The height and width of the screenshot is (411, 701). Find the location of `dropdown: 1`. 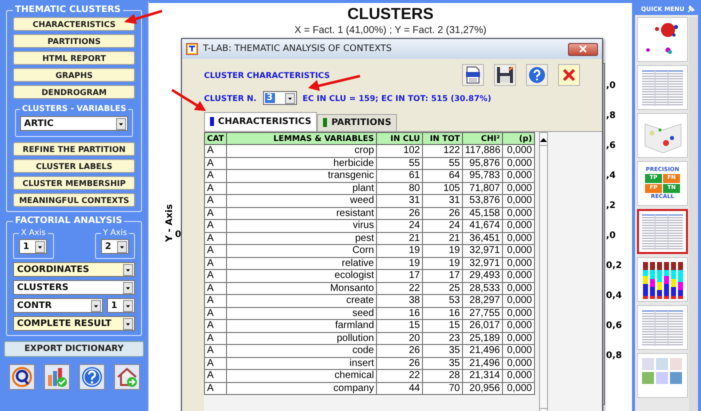

dropdown: 1 is located at coordinates (121, 305).